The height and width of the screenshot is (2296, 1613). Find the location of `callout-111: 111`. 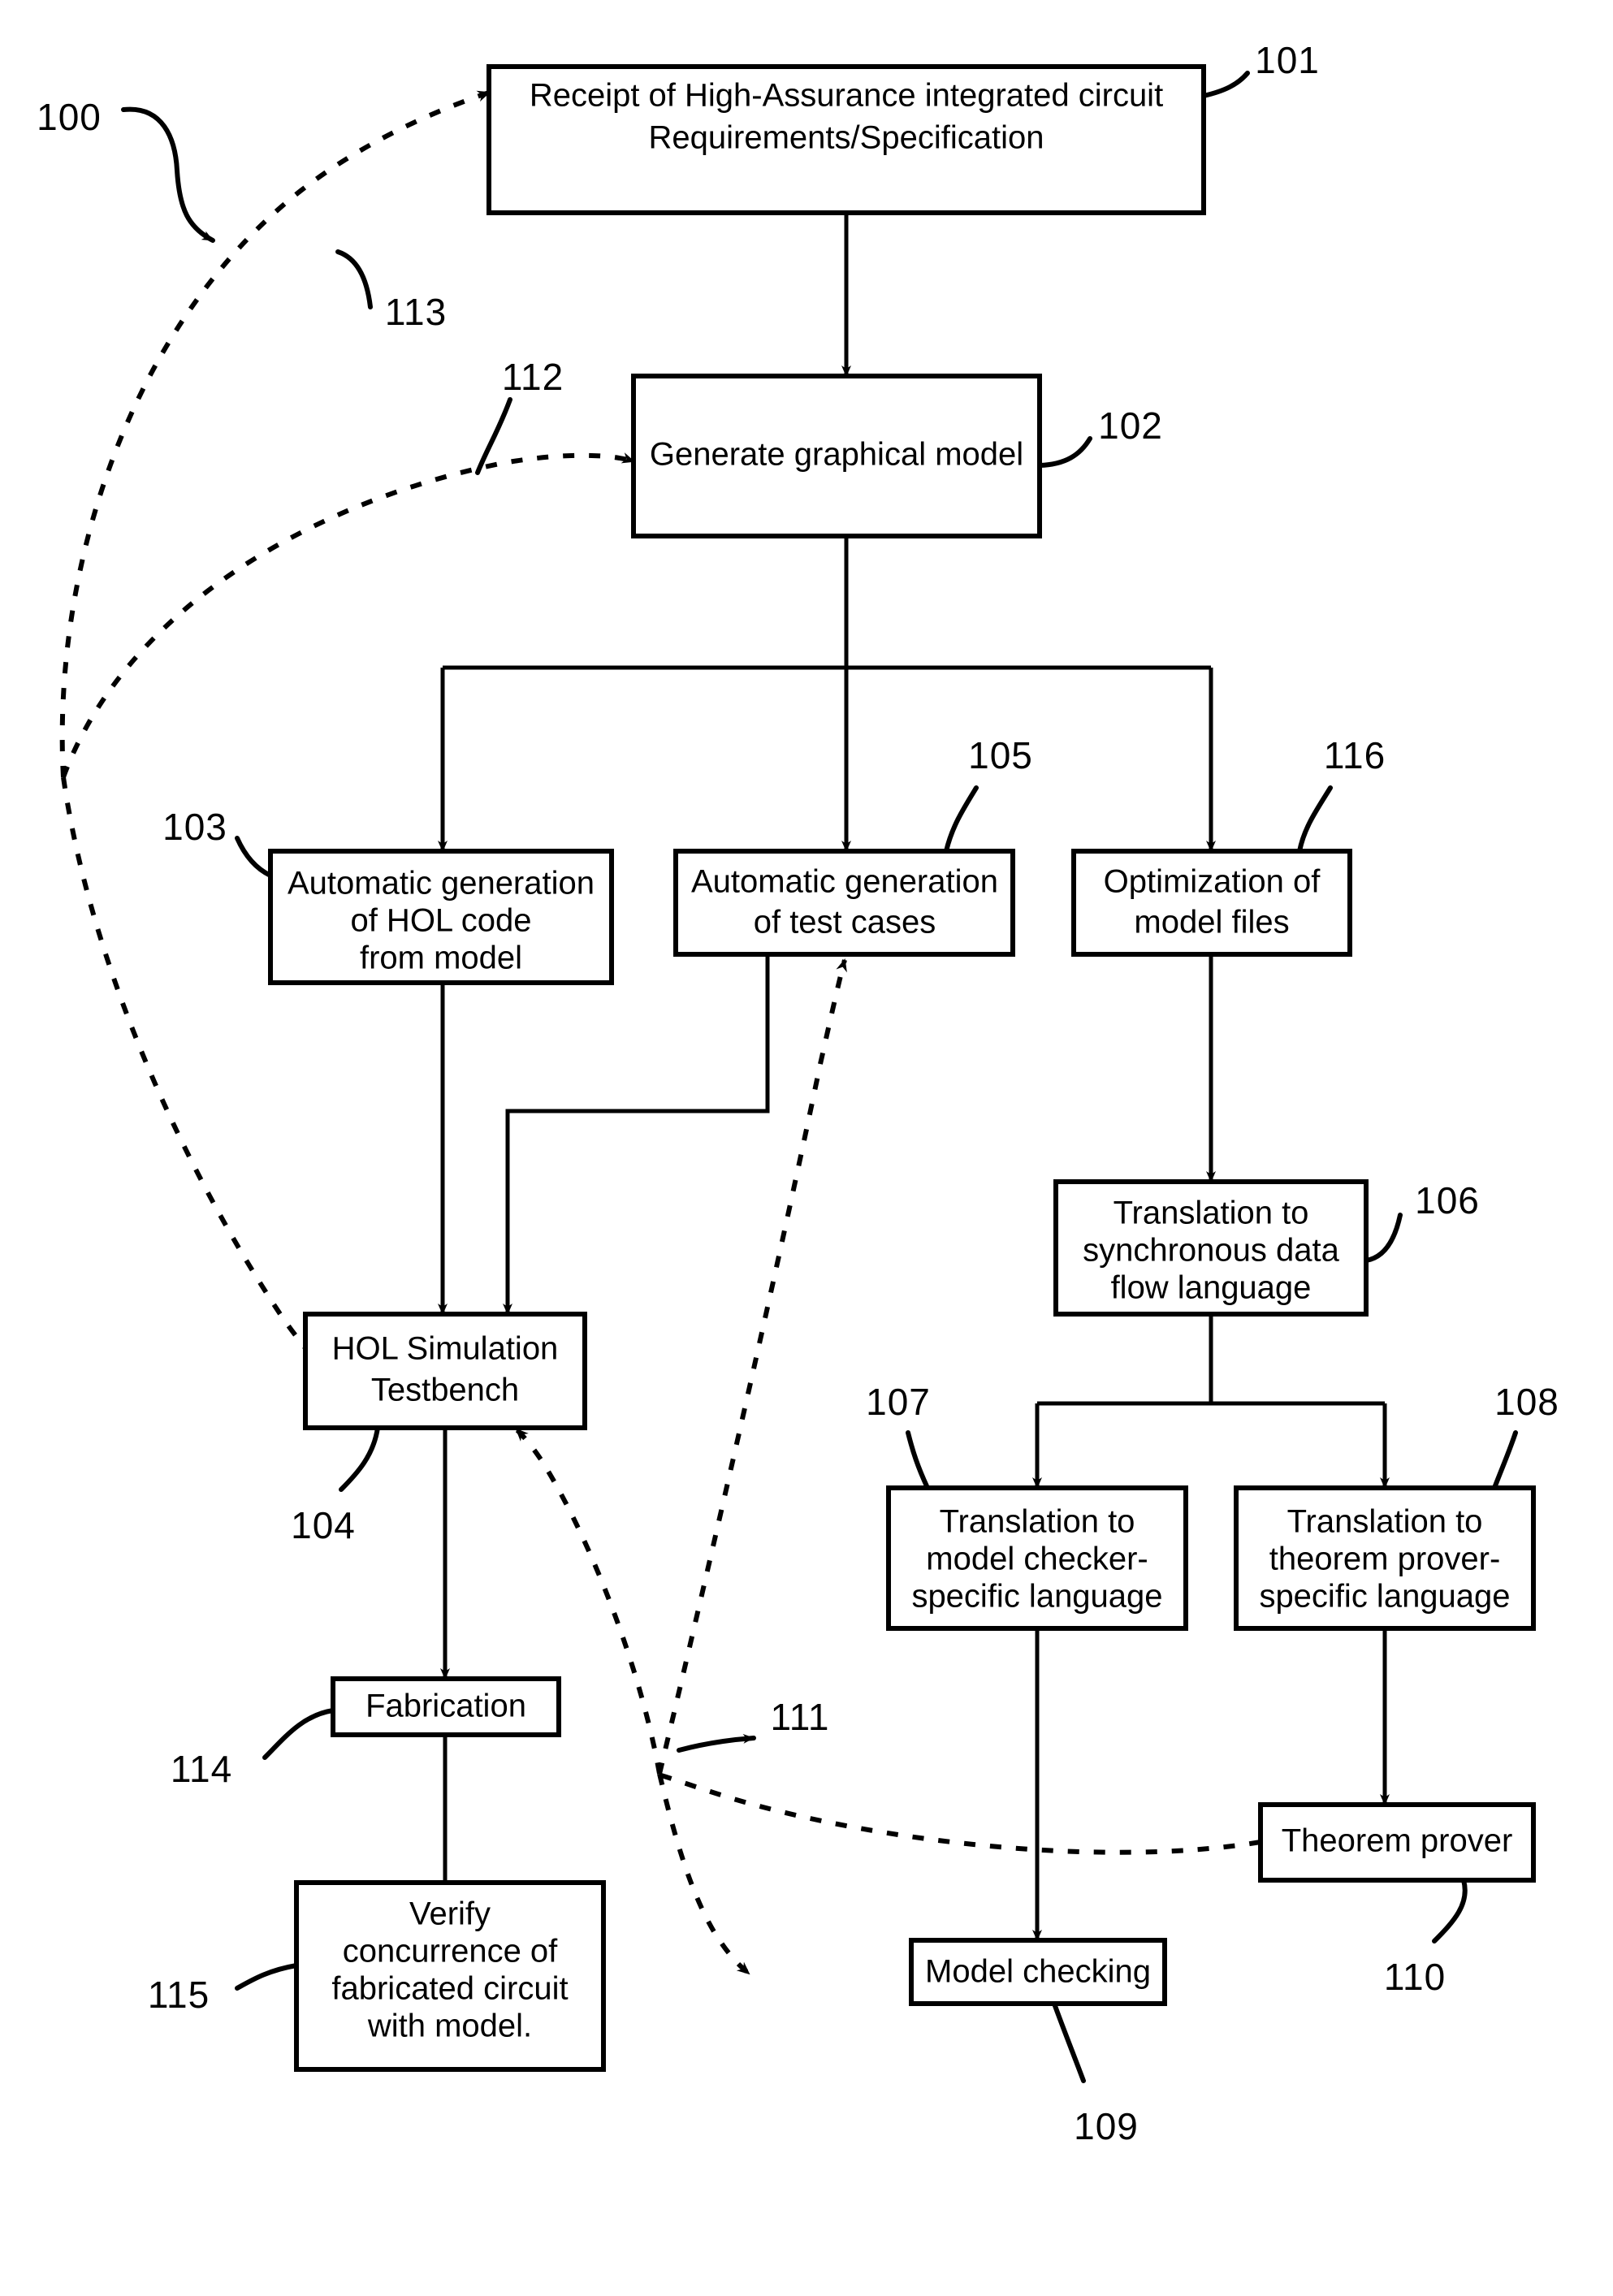

callout-111: 111 is located at coordinates (800, 1717).